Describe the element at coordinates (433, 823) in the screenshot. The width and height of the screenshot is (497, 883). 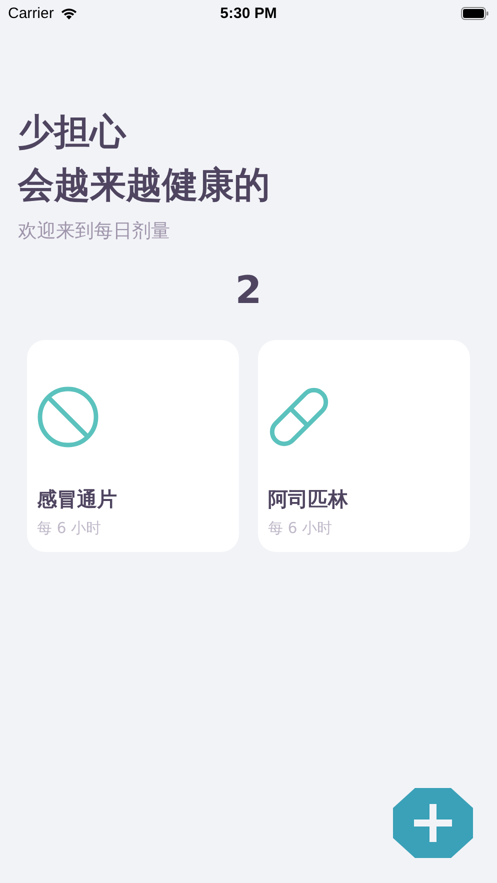
I see `add-icon` at that location.